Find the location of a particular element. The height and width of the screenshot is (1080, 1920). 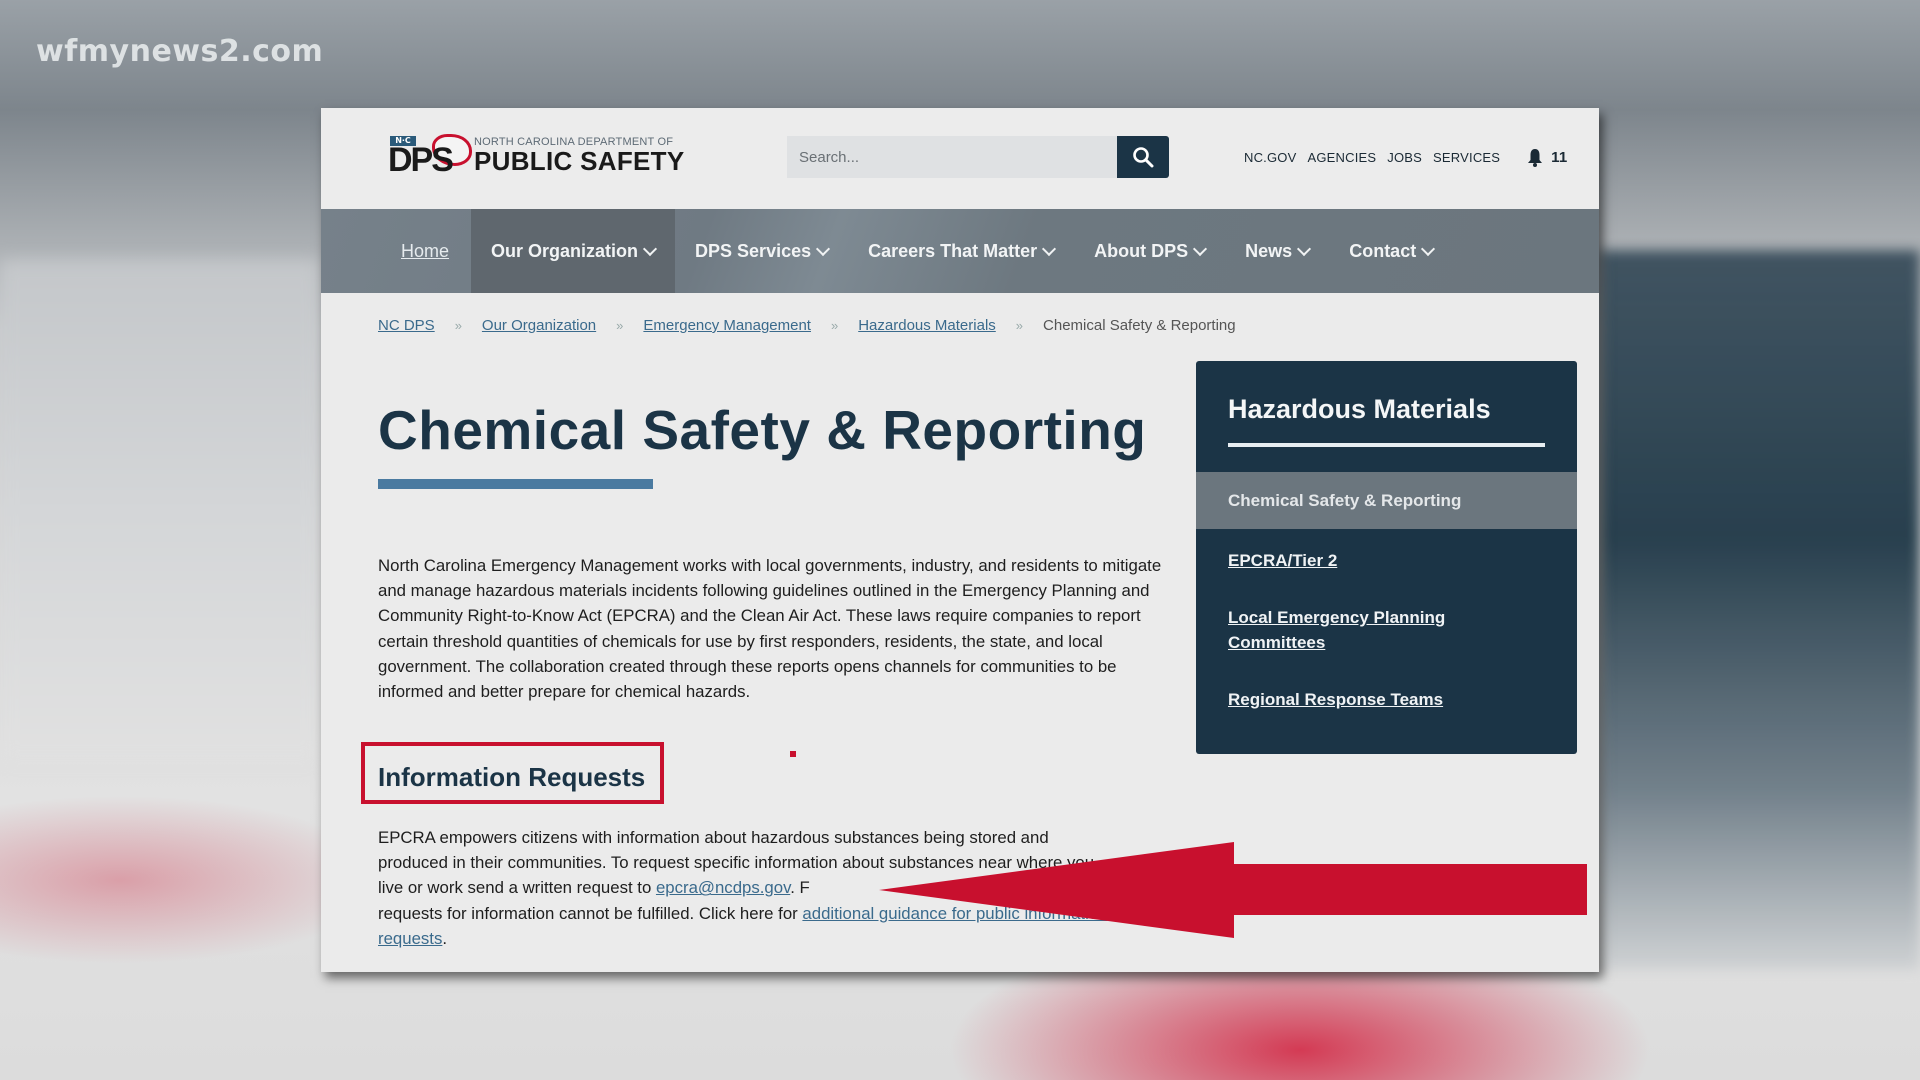

background-blur-right is located at coordinates (1760, 610).